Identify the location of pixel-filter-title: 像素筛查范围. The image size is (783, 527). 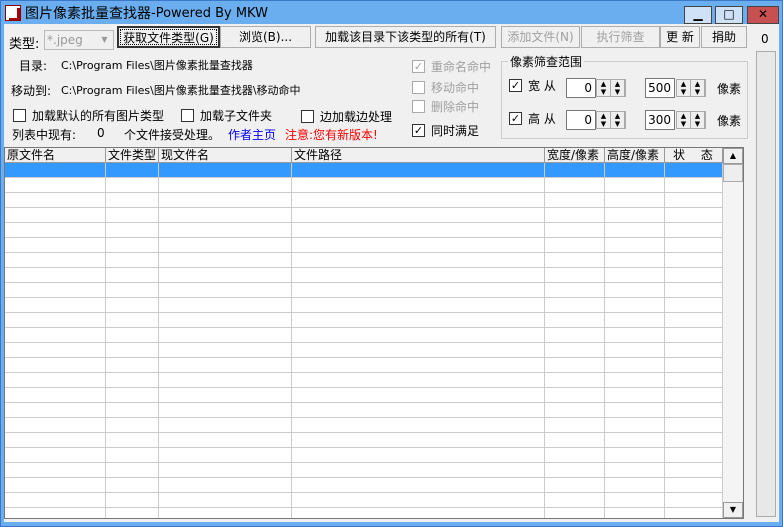
(546, 61).